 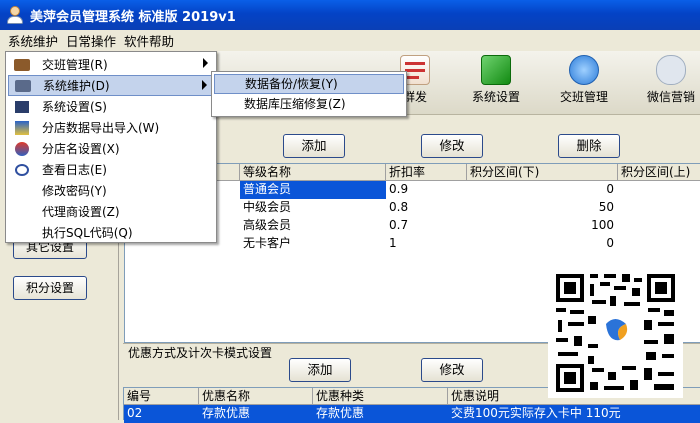 I want to click on discount-edit-button: 修改, so click(x=452, y=370).